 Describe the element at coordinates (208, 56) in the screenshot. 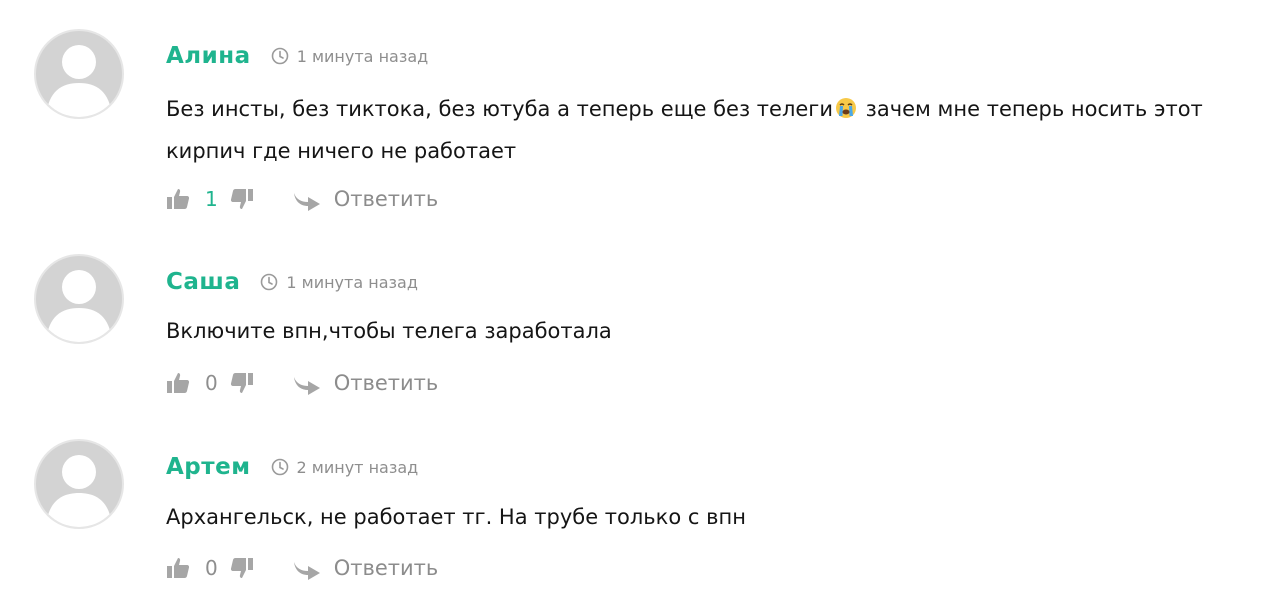

I see `author-name: Алина` at that location.